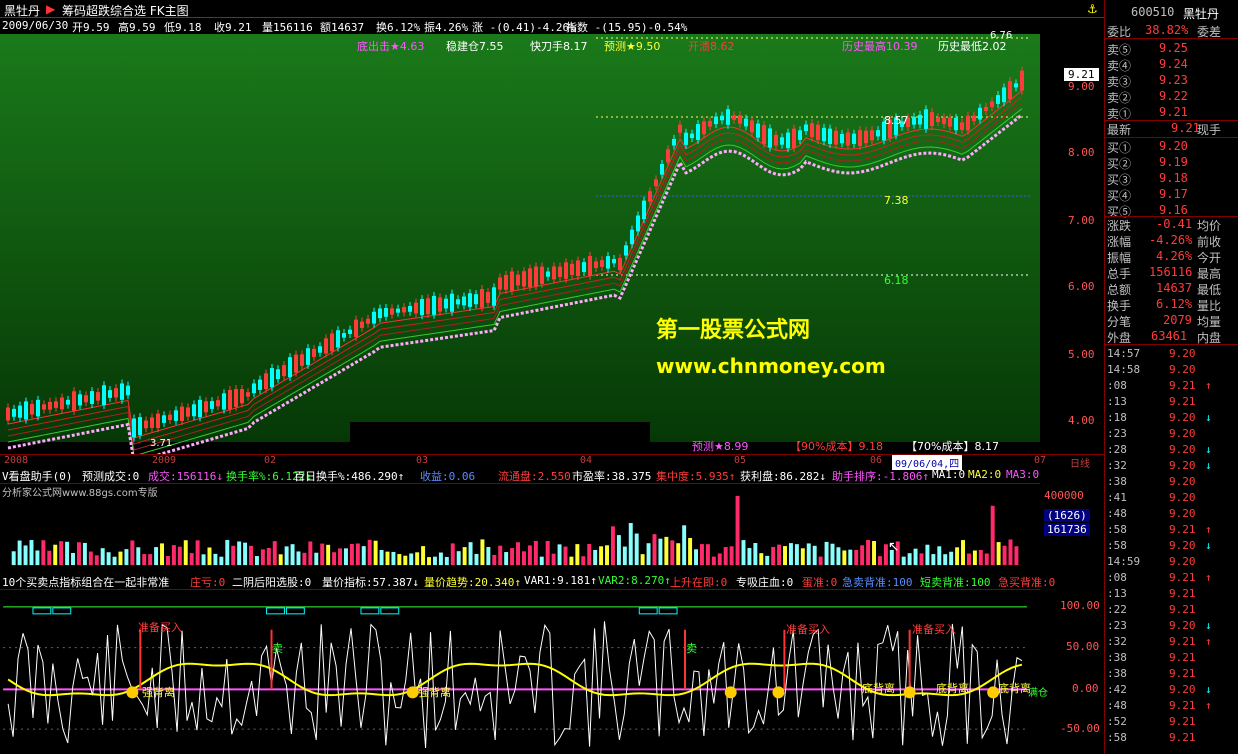  Describe the element at coordinates (1067, 515) in the screenshot. I see `volume-tick: (1626)` at that location.